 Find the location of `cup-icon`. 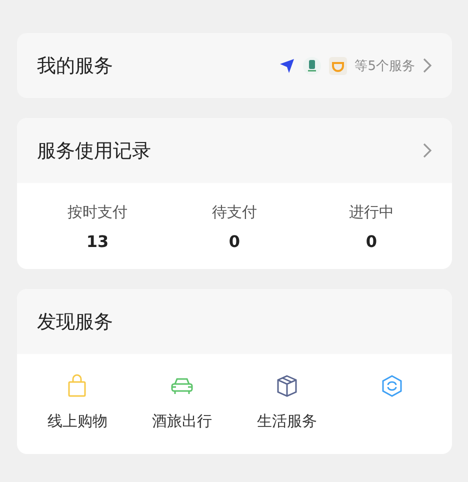

cup-icon is located at coordinates (337, 65).